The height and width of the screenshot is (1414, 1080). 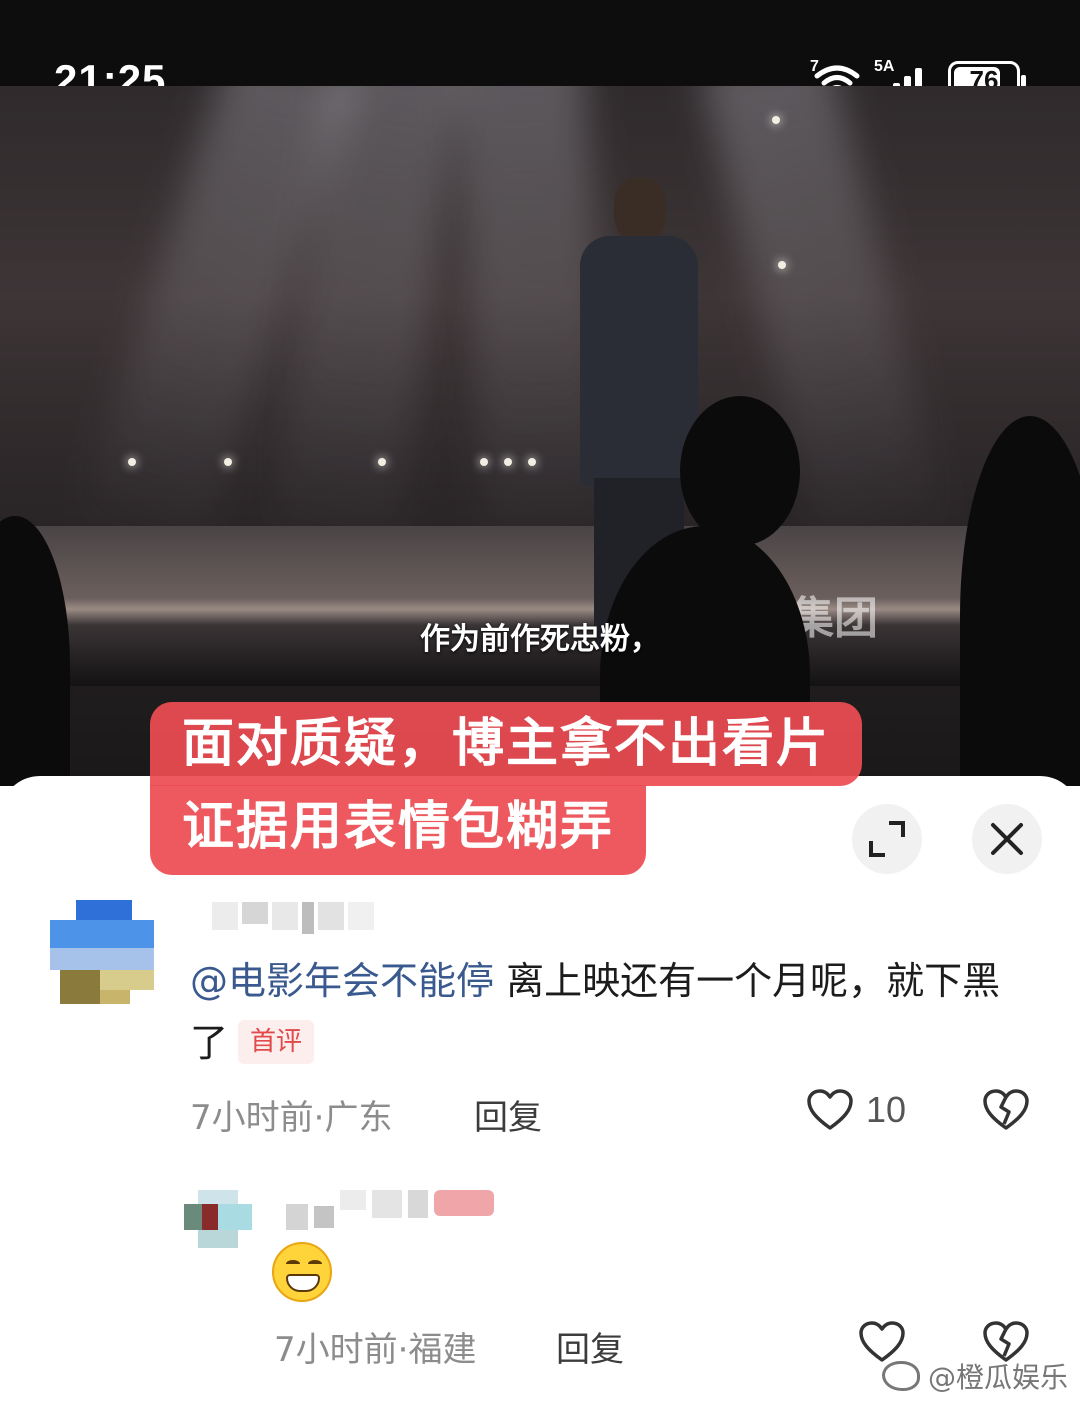 I want to click on heart-outline-icon, so click(x=830, y=1109).